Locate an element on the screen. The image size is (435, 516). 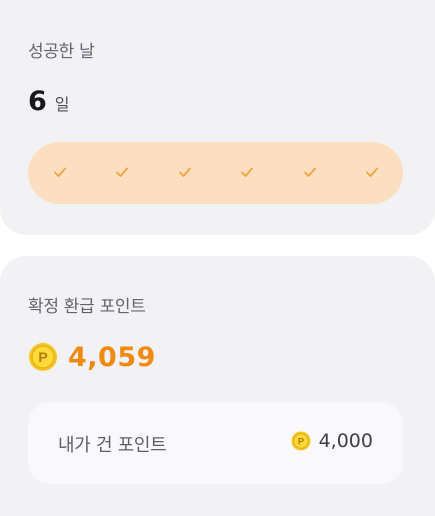
days-number: 6 is located at coordinates (37, 101).